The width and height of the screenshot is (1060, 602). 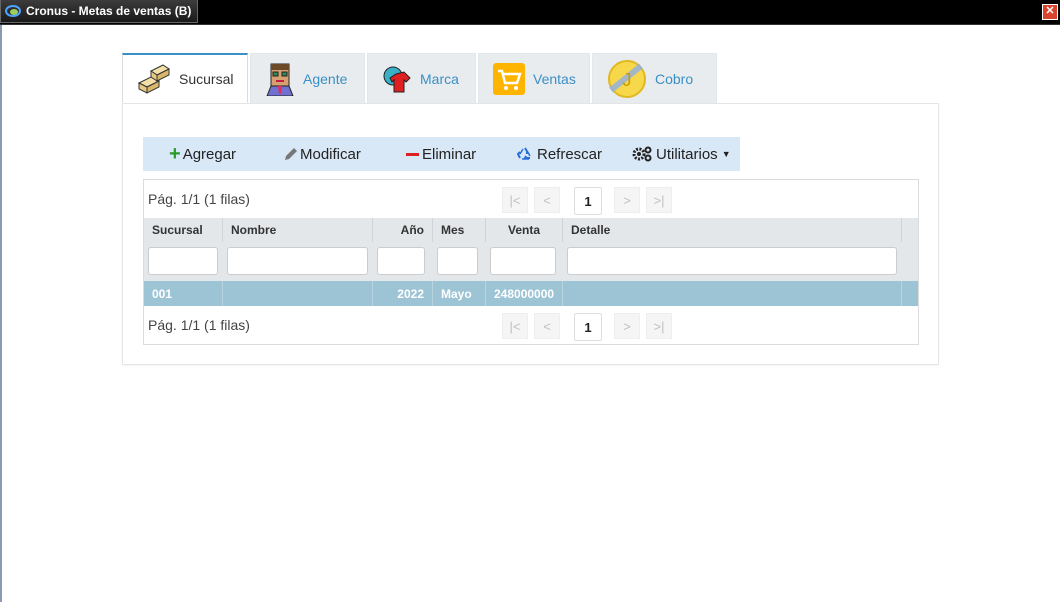 What do you see at coordinates (209, 154) in the screenshot?
I see `add-button-label: Agregar` at bounding box center [209, 154].